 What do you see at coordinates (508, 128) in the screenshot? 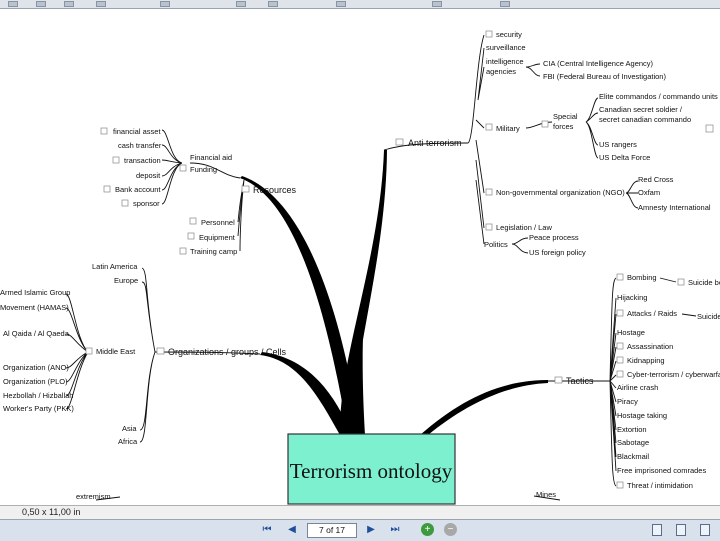
I see `node-military: Military` at bounding box center [508, 128].